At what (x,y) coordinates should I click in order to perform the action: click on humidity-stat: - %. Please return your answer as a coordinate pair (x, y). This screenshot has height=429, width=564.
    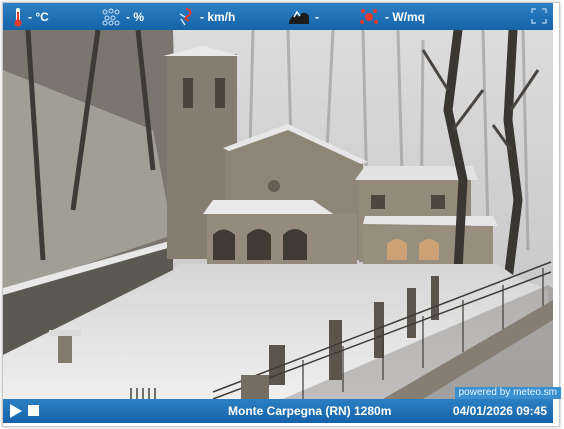
    Looking at the image, I should click on (122, 16).